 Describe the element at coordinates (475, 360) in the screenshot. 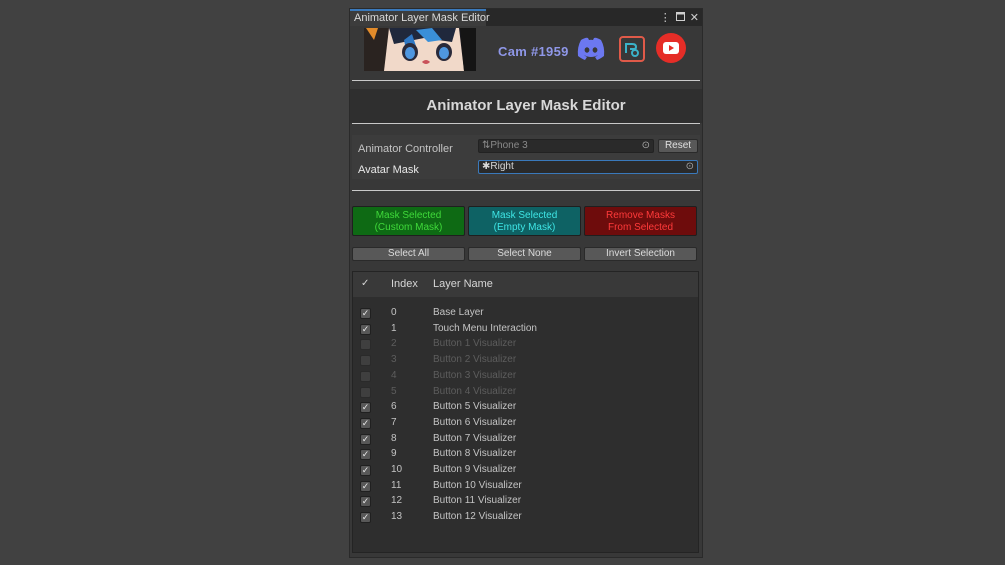

I see `layer-name: Button 2 Visualizer` at that location.